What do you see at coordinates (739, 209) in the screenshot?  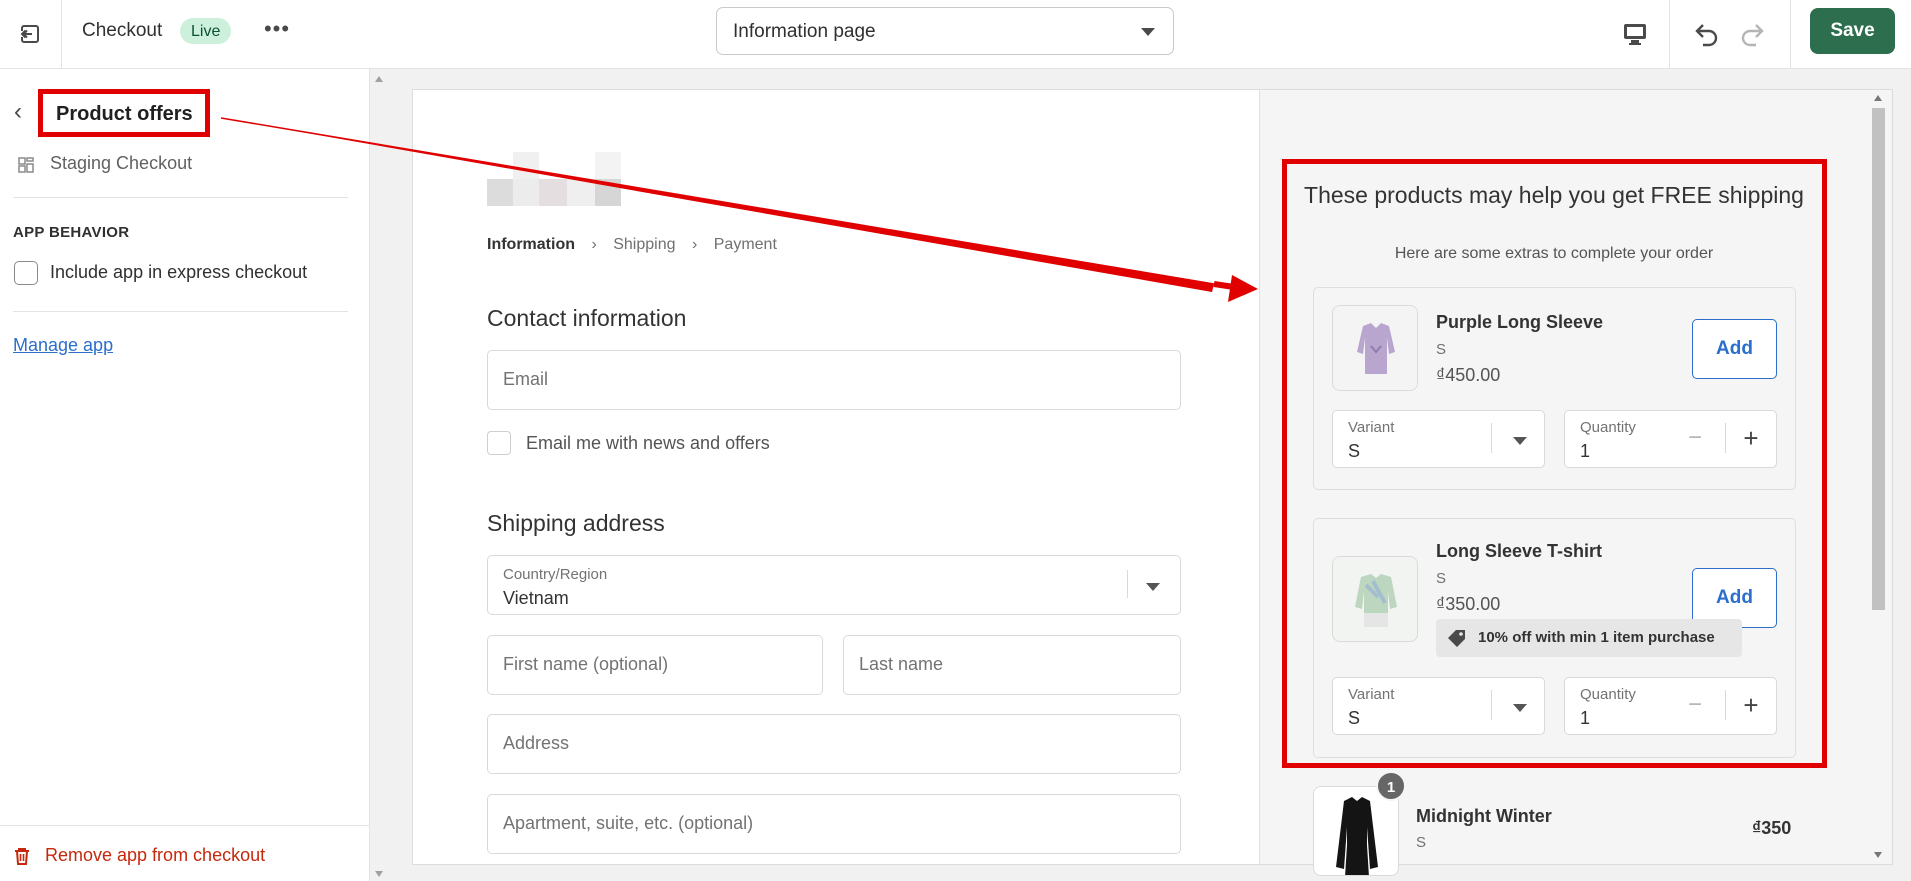 I see `annotation-arrow` at bounding box center [739, 209].